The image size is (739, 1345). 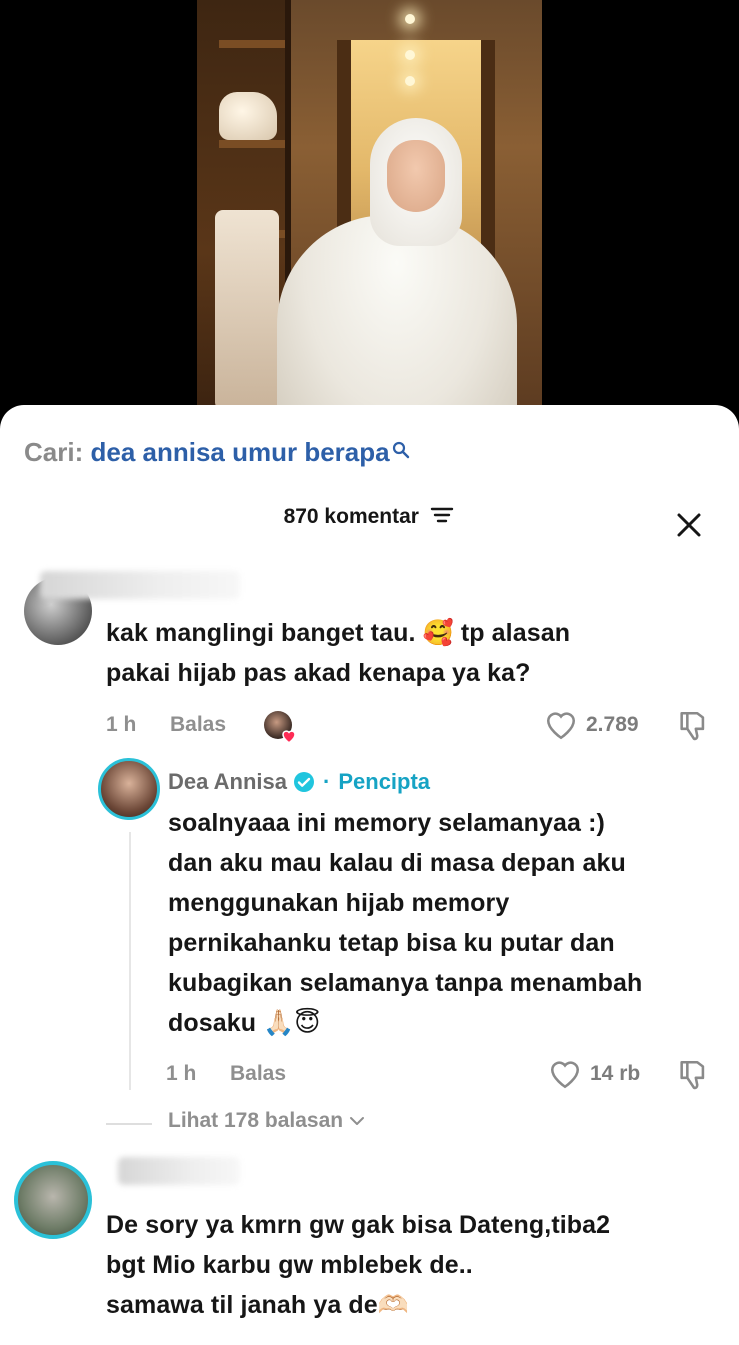 I want to click on reply-text-line: dosaku 🙏🏻😇, so click(x=244, y=1023).